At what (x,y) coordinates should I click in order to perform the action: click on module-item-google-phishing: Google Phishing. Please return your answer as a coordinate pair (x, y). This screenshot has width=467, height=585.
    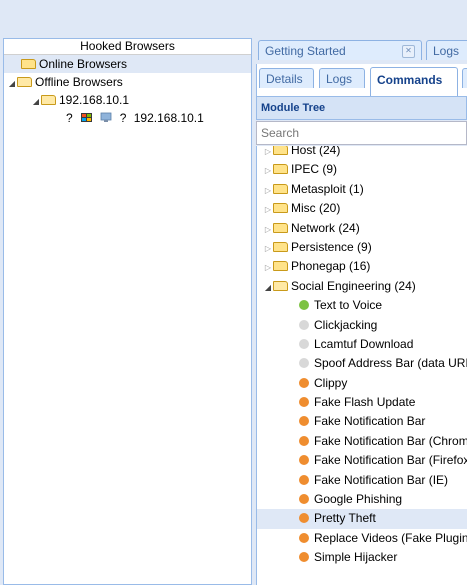
    Looking at the image, I should click on (362, 499).